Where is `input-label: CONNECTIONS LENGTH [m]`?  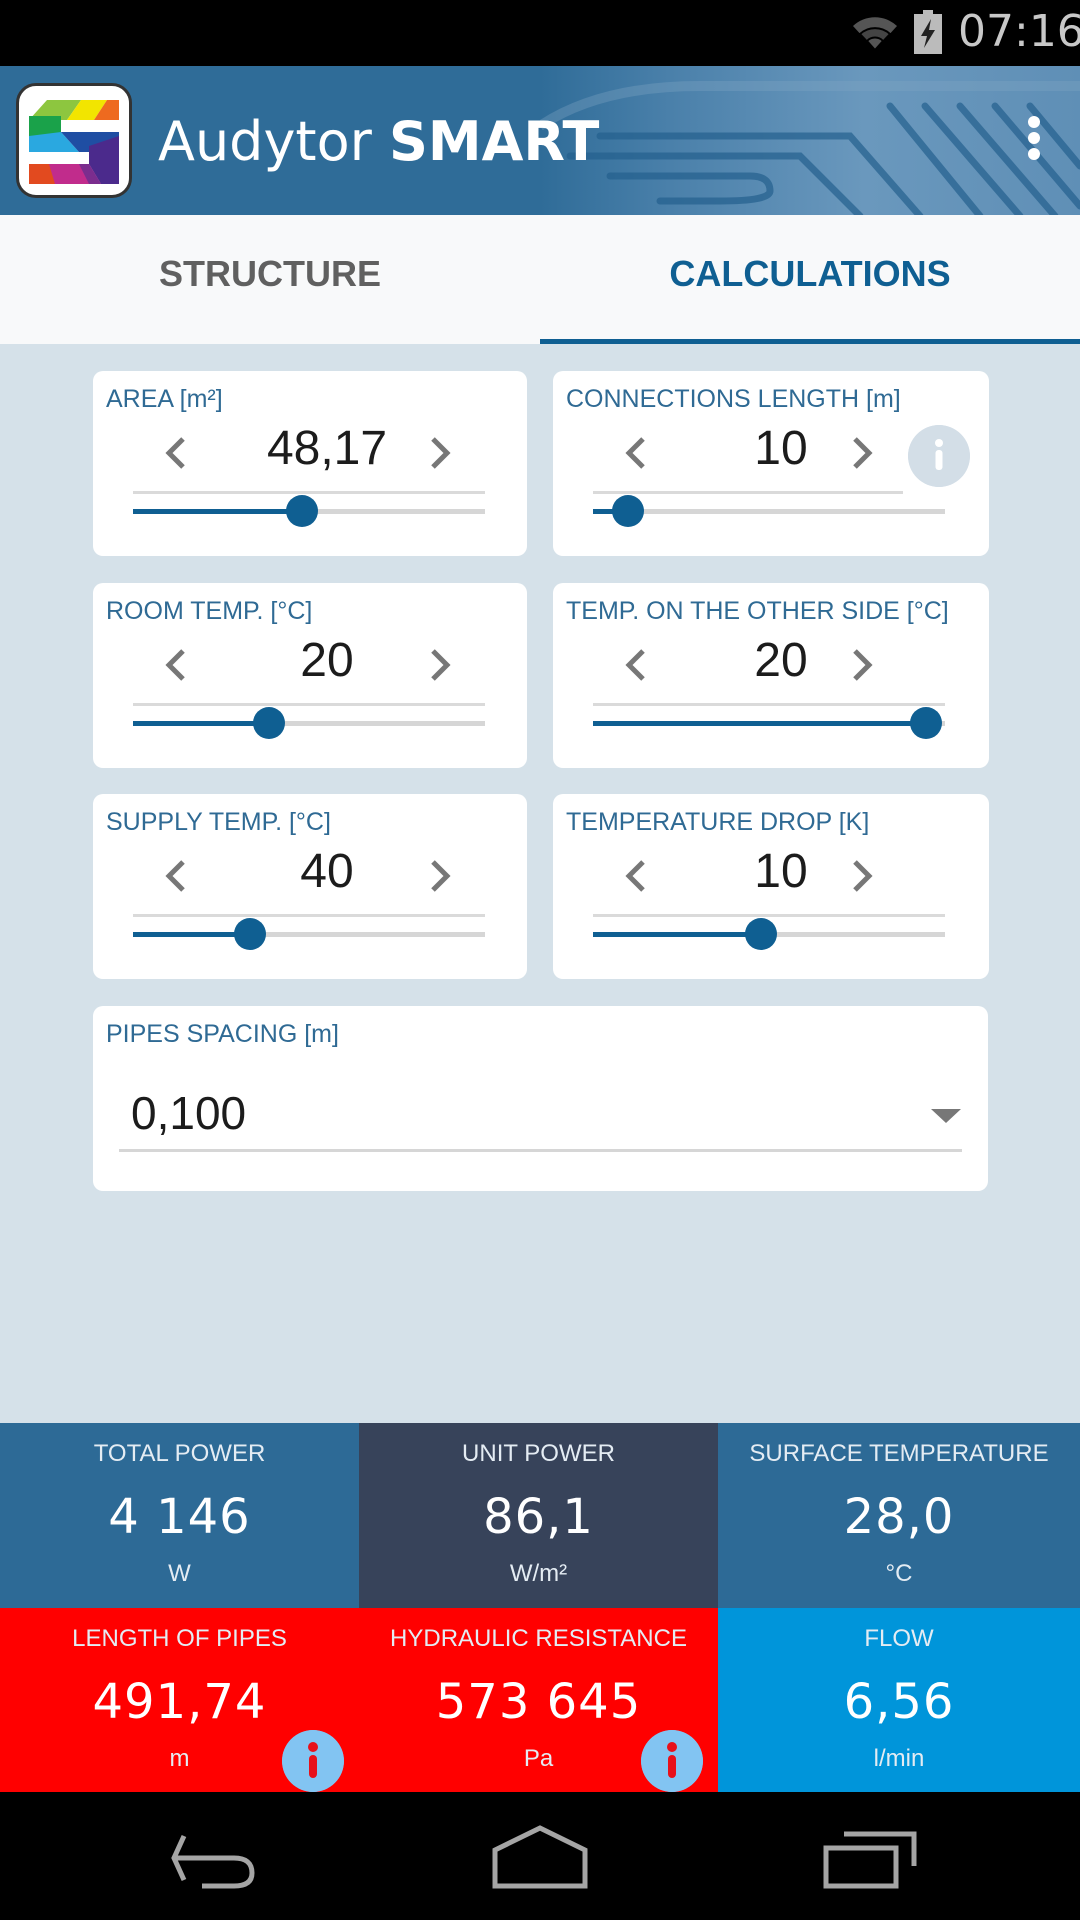
input-label: CONNECTIONS LENGTH [m] is located at coordinates (733, 399).